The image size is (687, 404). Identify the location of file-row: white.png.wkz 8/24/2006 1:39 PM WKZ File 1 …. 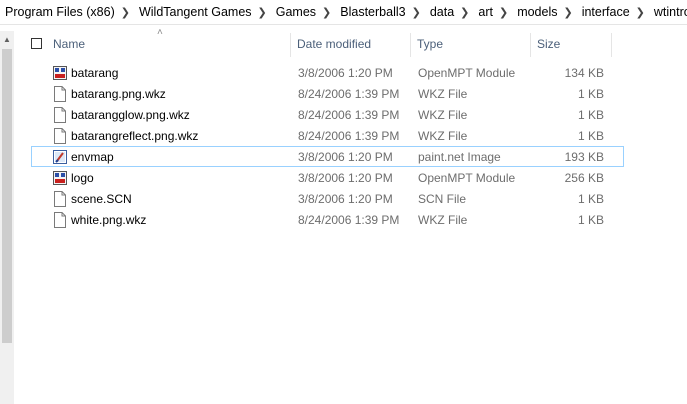
(327, 219).